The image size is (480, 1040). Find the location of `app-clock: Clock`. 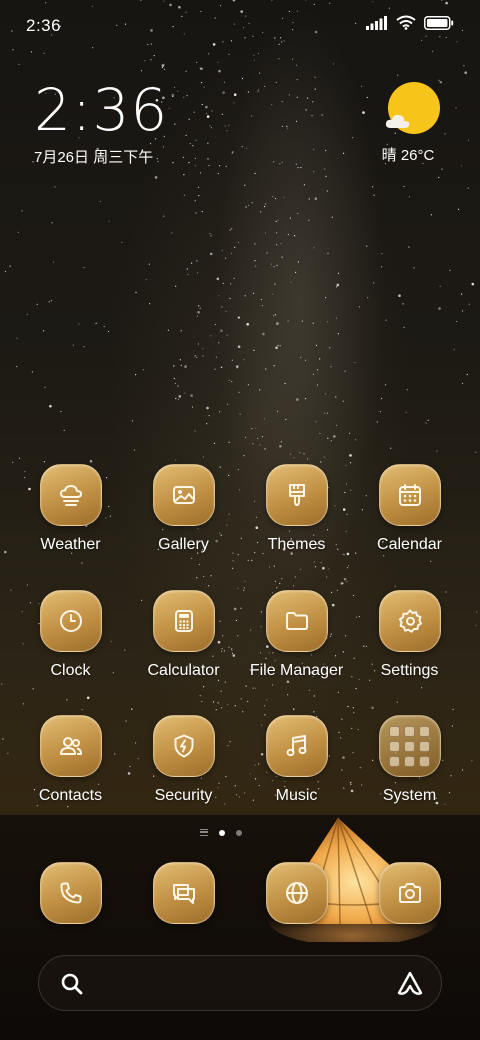

app-clock: Clock is located at coordinates (70, 635).